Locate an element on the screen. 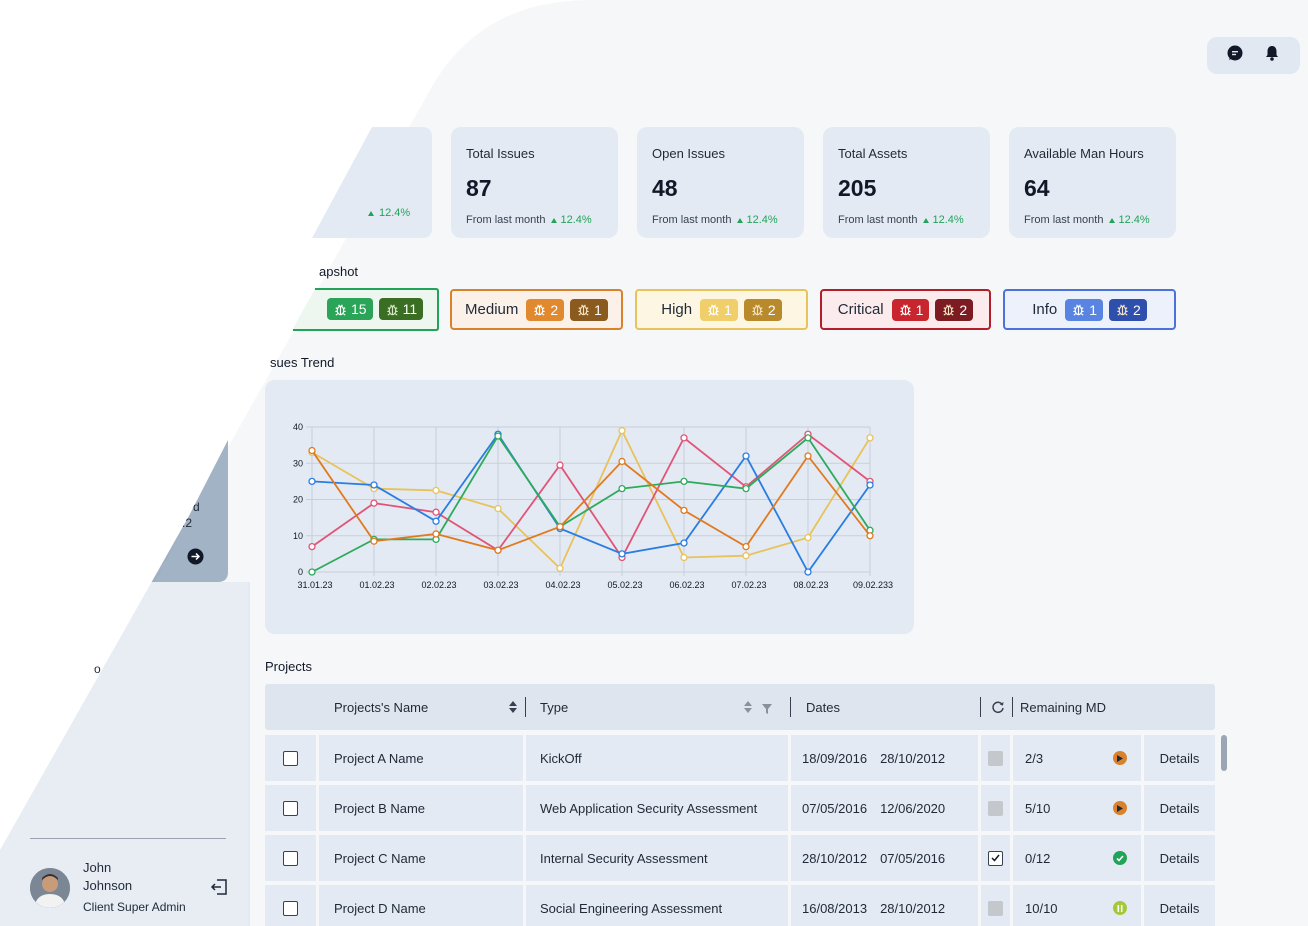 The image size is (1308, 926). y-tick-label: 0 is located at coordinates (300, 572).